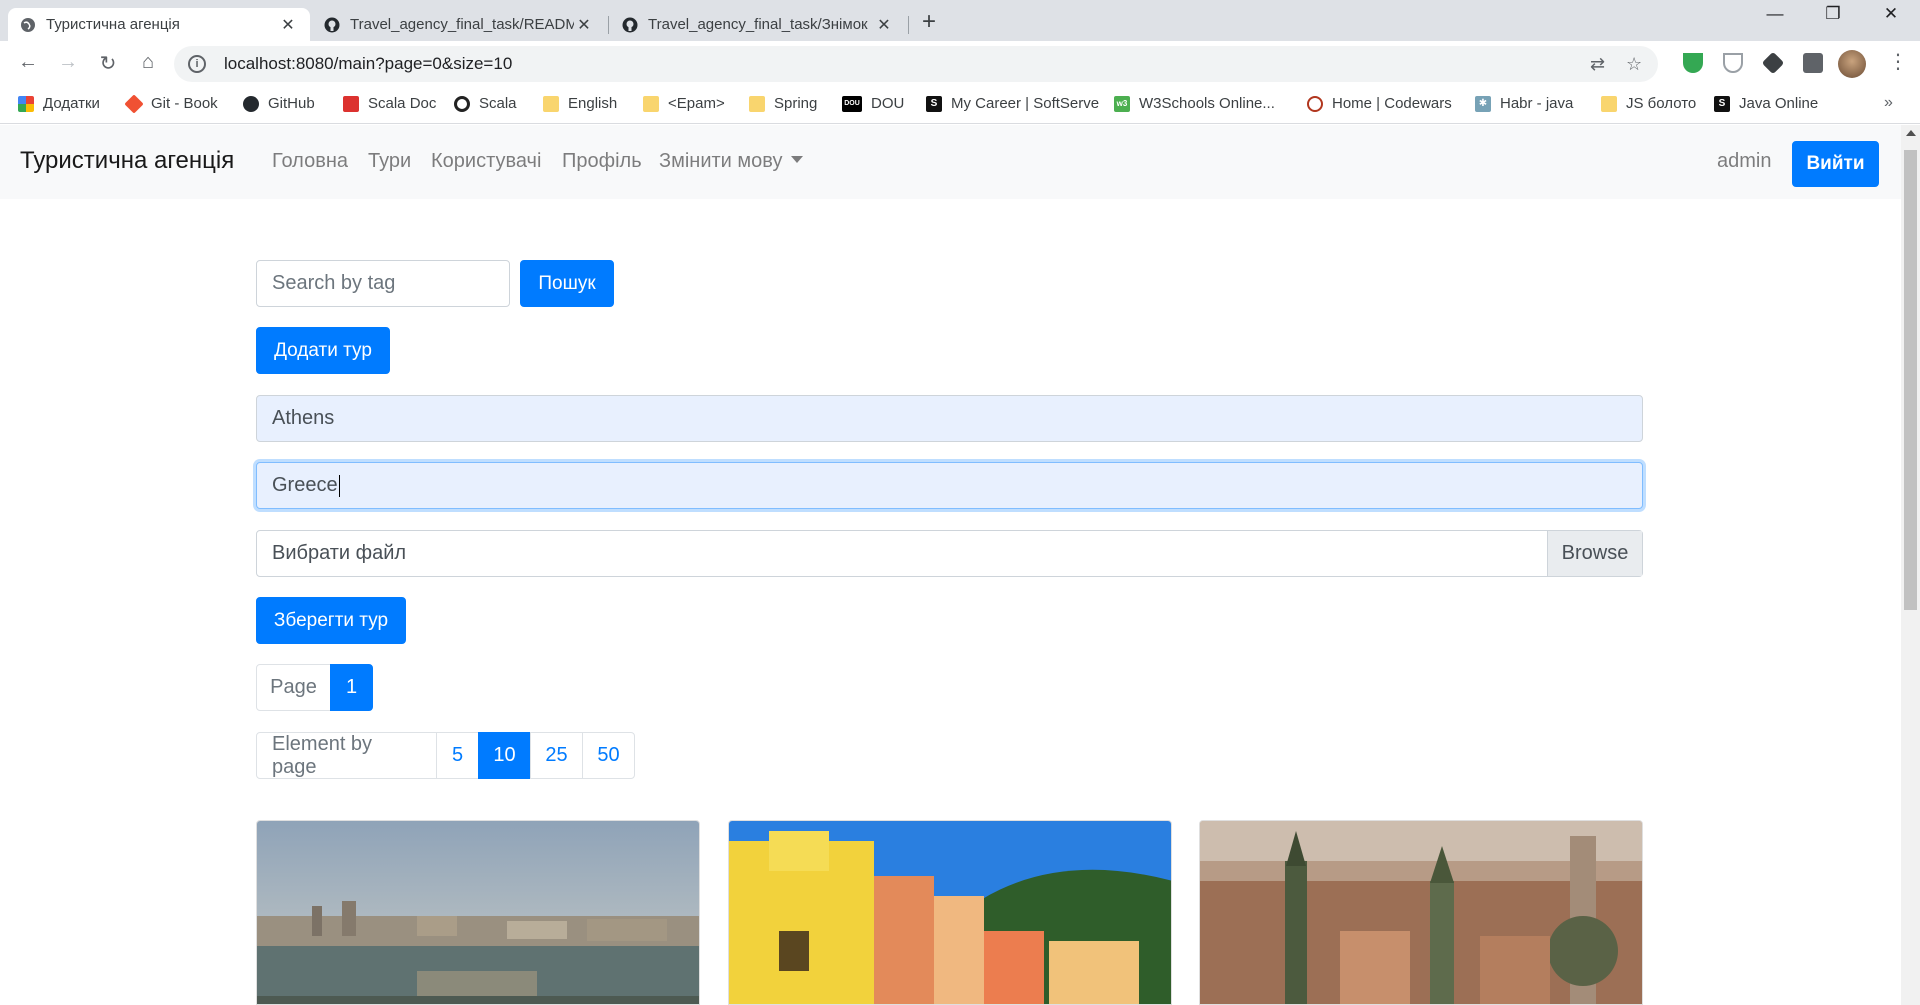  I want to click on codewars-icon, so click(1315, 103).